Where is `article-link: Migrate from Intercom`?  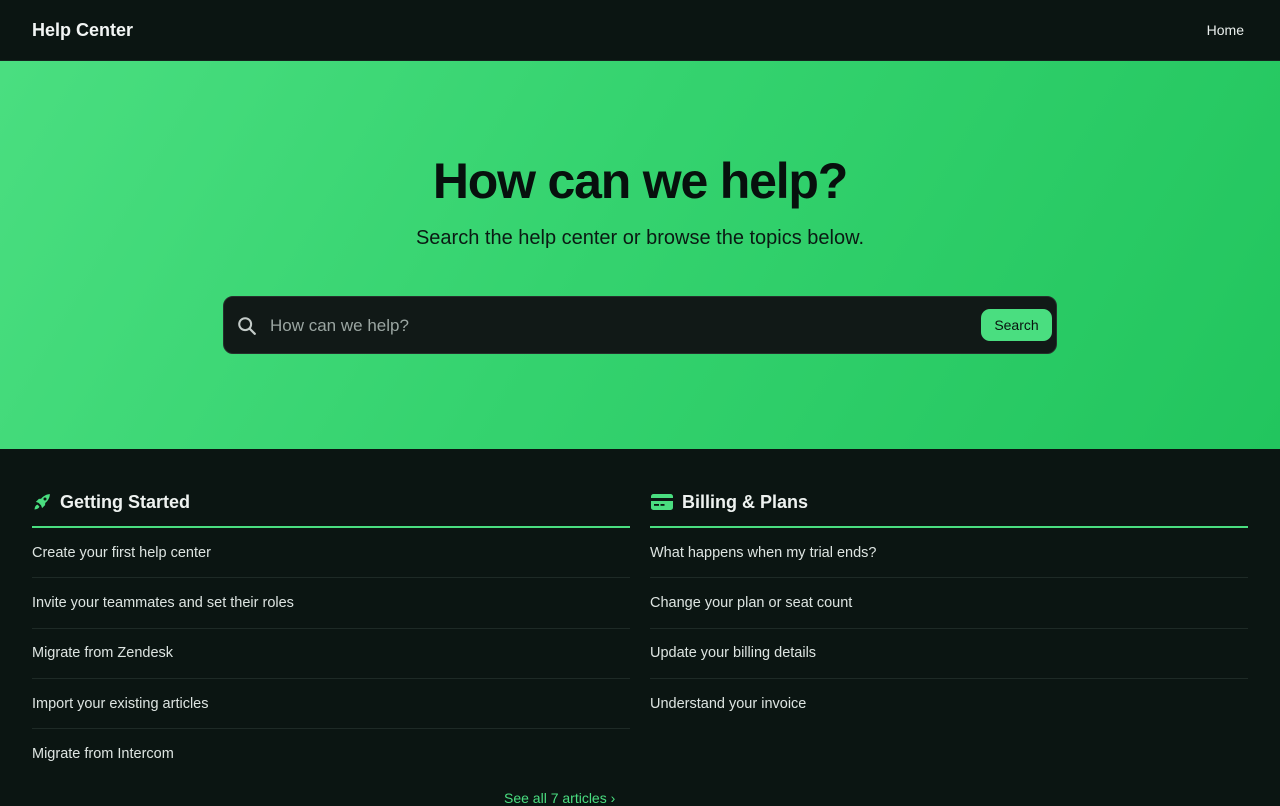
article-link: Migrate from Intercom is located at coordinates (103, 754).